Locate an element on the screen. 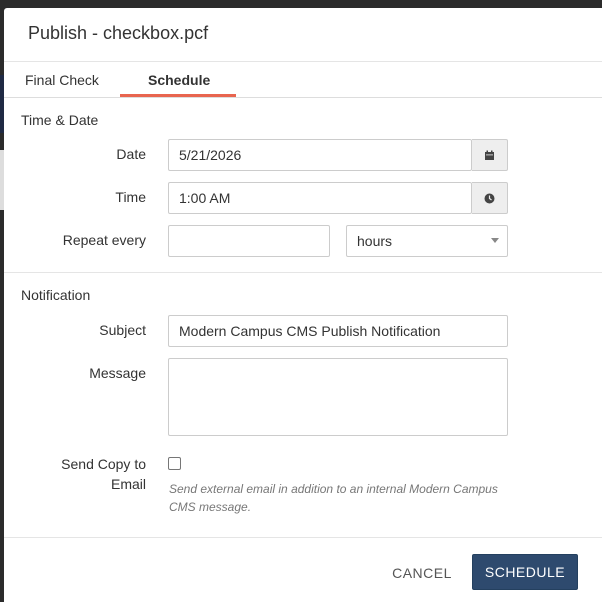  modal-title: Publish - checkbox.pcf is located at coordinates (118, 33).